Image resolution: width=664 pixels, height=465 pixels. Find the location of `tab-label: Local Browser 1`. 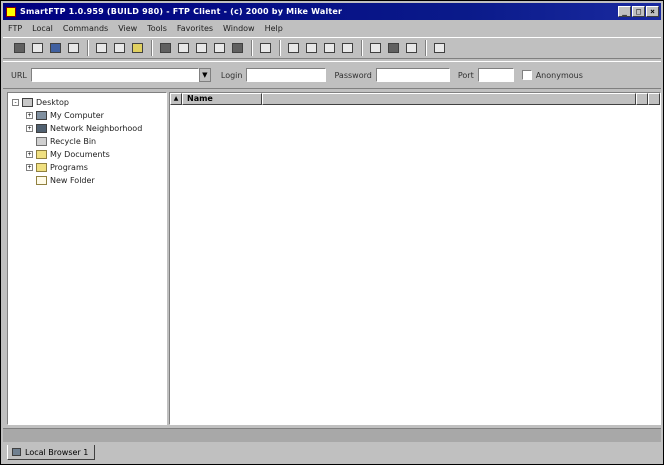

tab-label: Local Browser 1 is located at coordinates (57, 452).